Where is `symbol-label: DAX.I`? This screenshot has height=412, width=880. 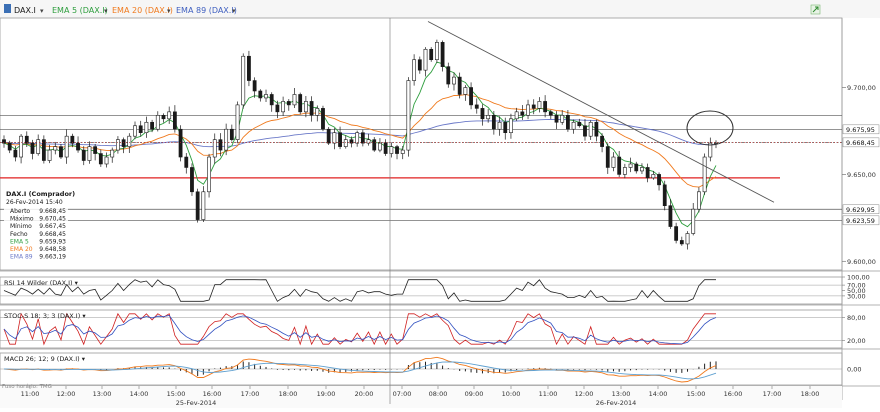 symbol-label: DAX.I is located at coordinates (25, 10).